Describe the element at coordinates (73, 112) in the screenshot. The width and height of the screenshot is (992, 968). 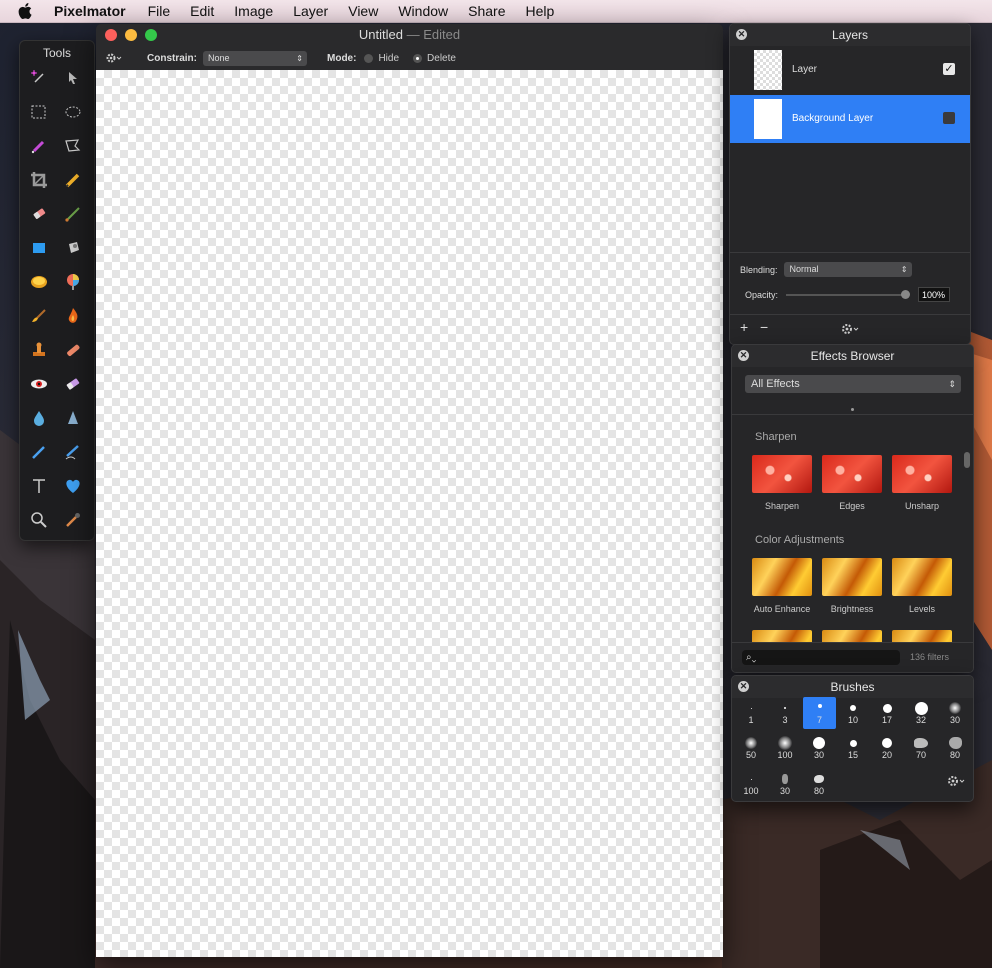
I see `ellipse-select-icon` at that location.